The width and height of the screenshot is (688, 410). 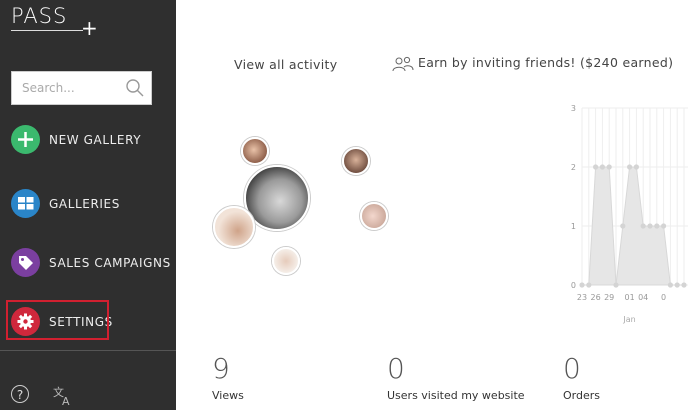 What do you see at coordinates (582, 297) in the screenshot?
I see `chart-x-tick-label: 23` at bounding box center [582, 297].